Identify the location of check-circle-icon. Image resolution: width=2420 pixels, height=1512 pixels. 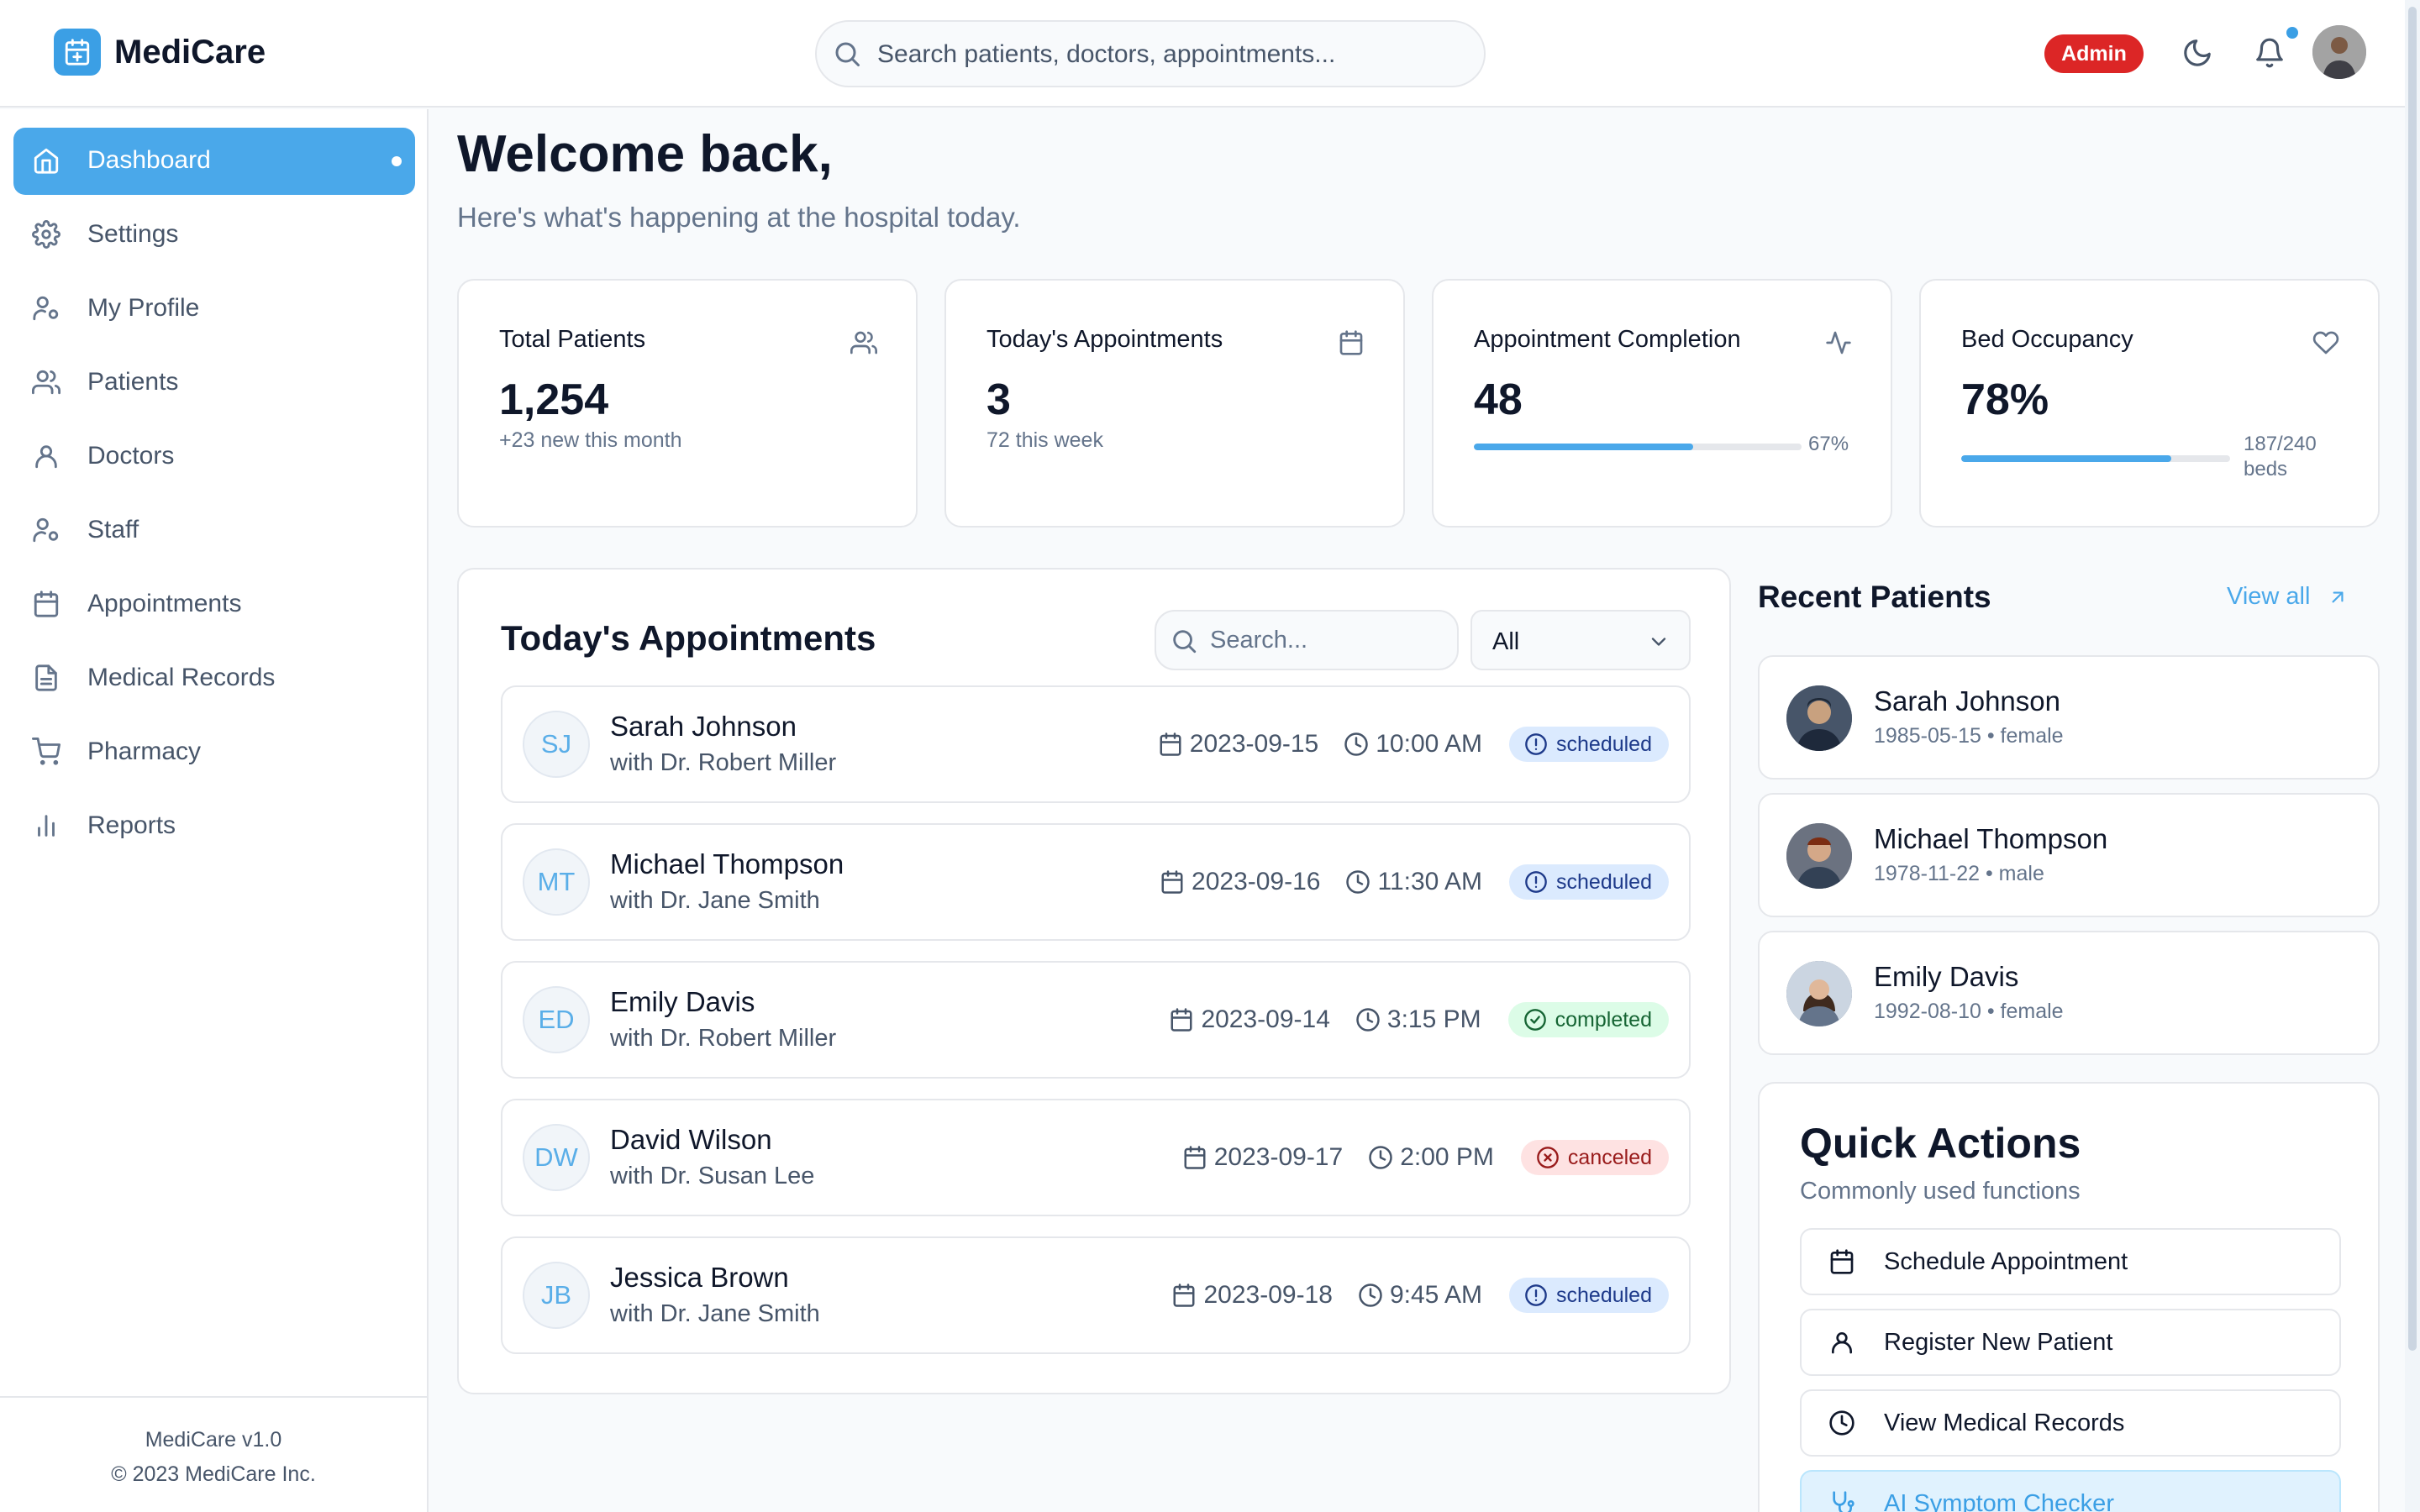
(1534, 1020).